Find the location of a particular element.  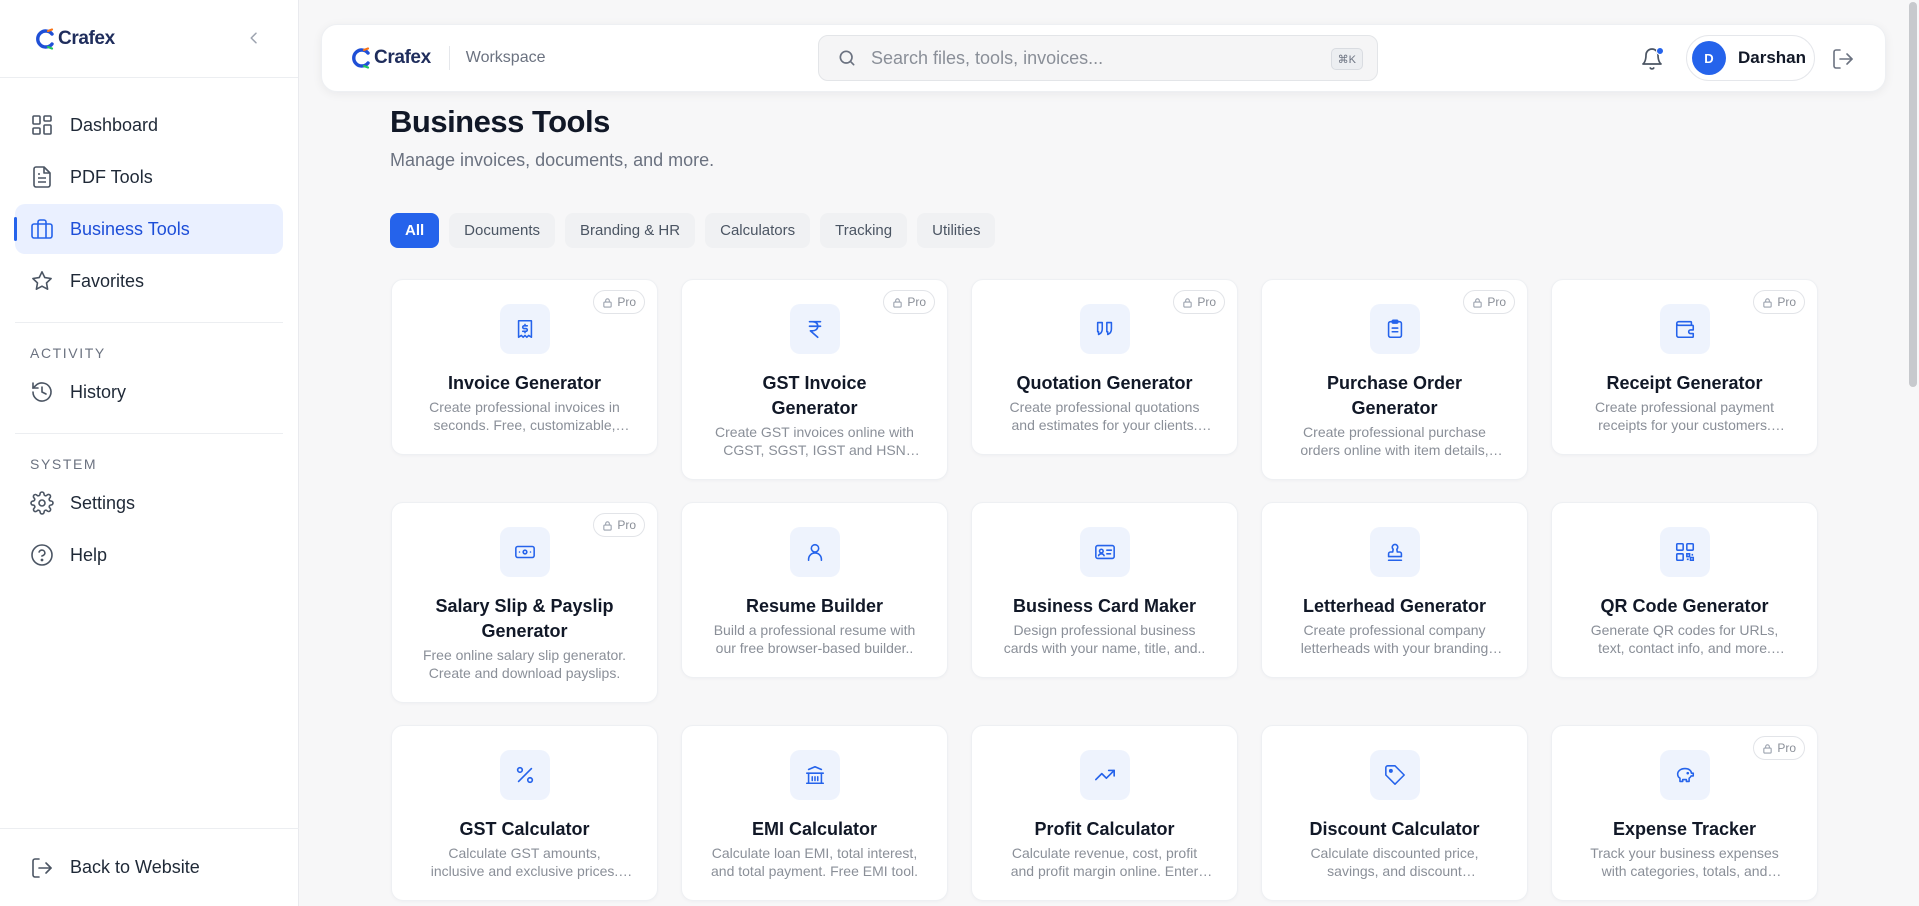

section-label-system: SYSTEM is located at coordinates (64, 464).